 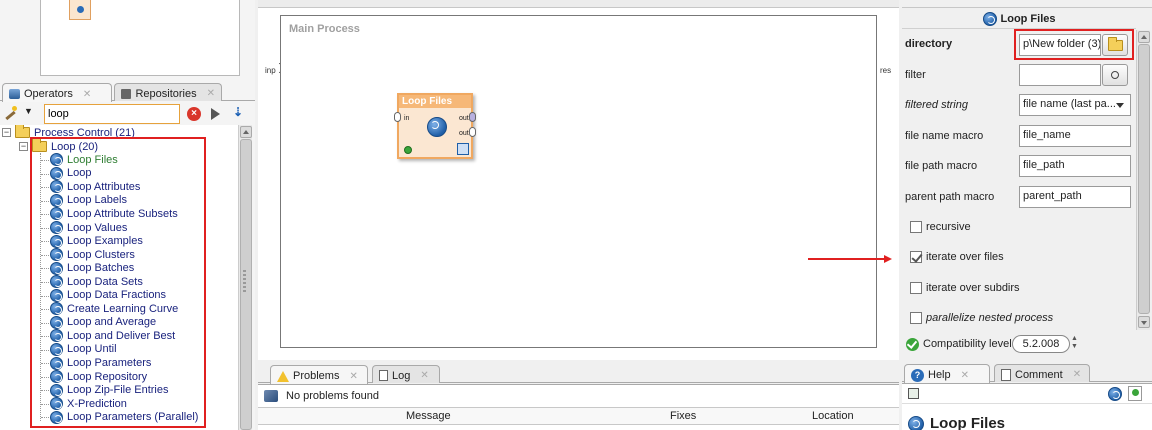 I want to click on magnifier-icon, so click(x=1115, y=75).